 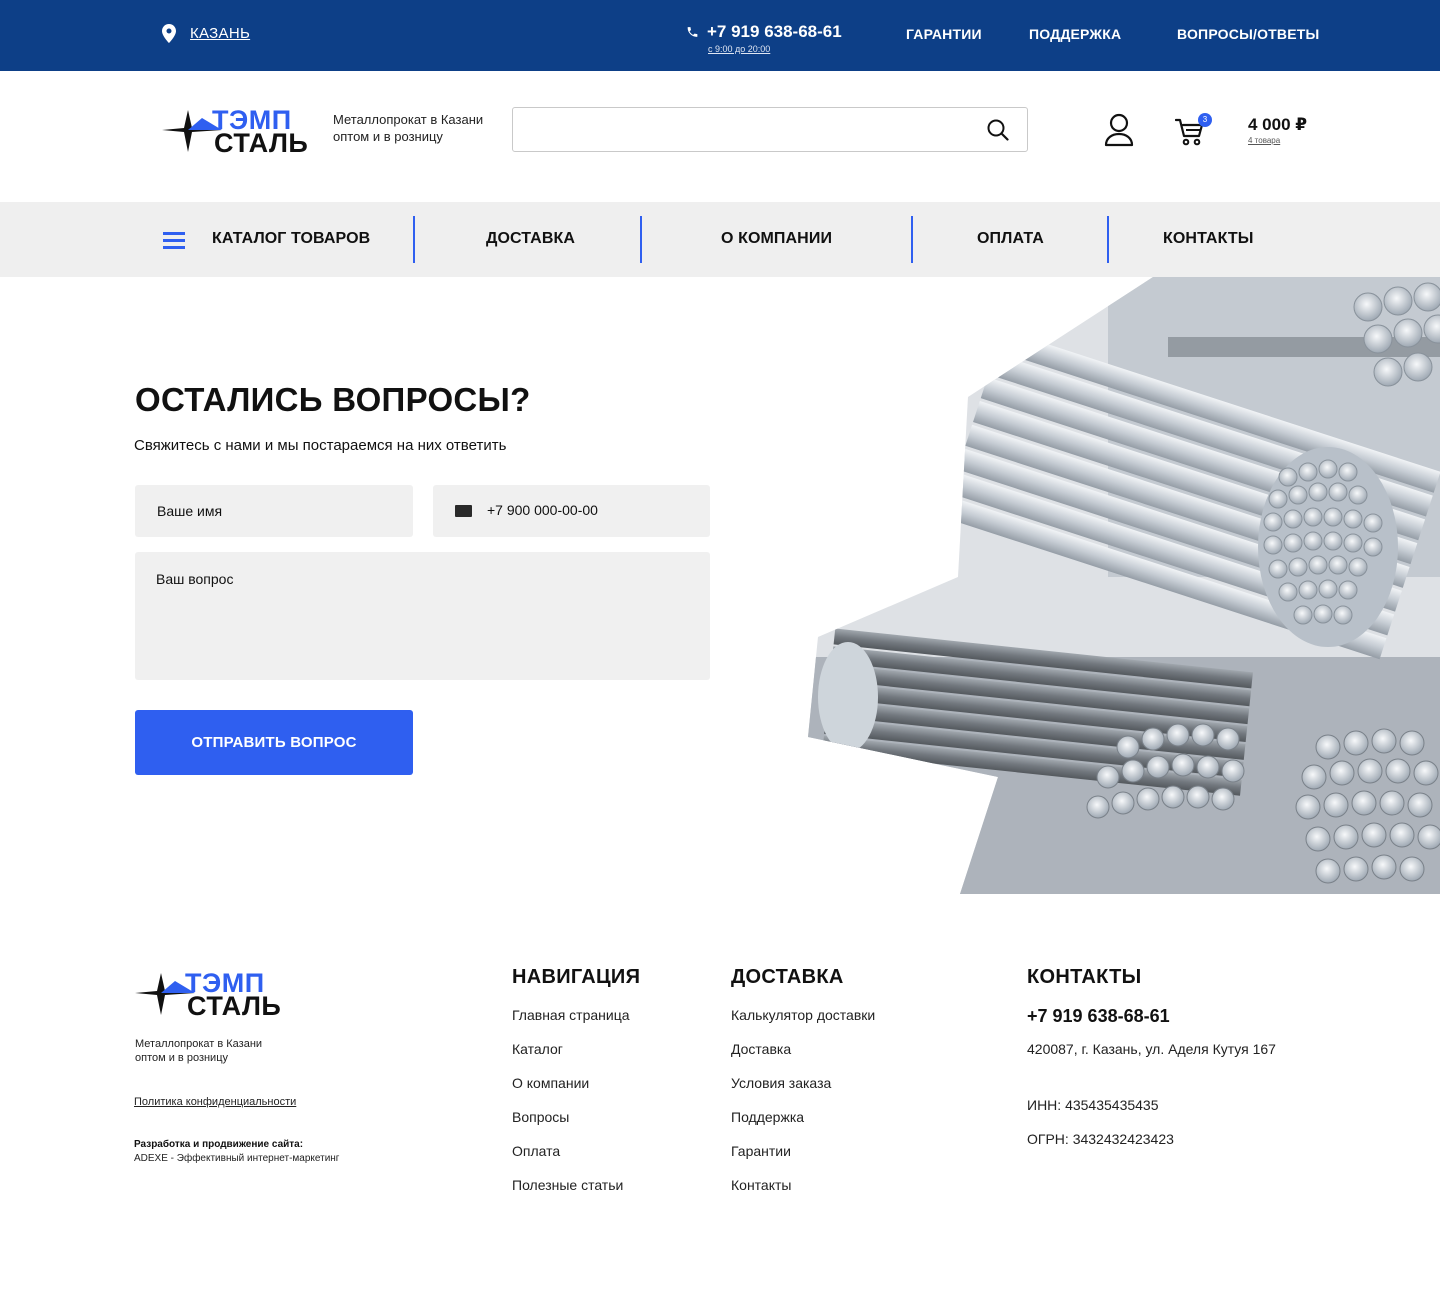 I want to click on footer-phone: +7 919 638-68-61, so click(x=1098, y=1016).